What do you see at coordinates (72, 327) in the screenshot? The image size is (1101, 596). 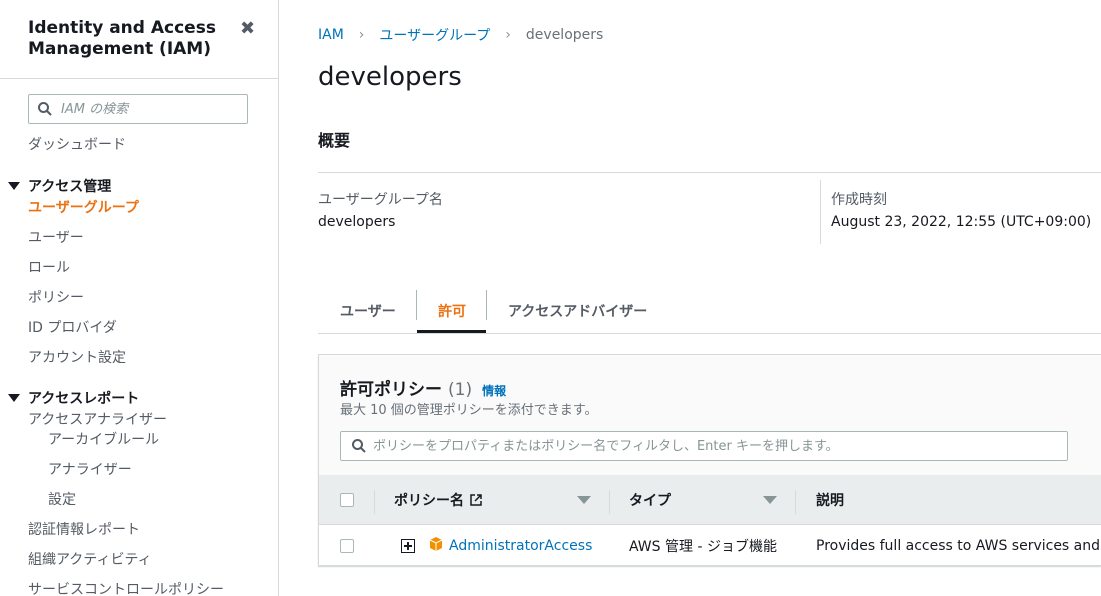 I see `sidebar-item-identity-providers: ID プロバイダ` at bounding box center [72, 327].